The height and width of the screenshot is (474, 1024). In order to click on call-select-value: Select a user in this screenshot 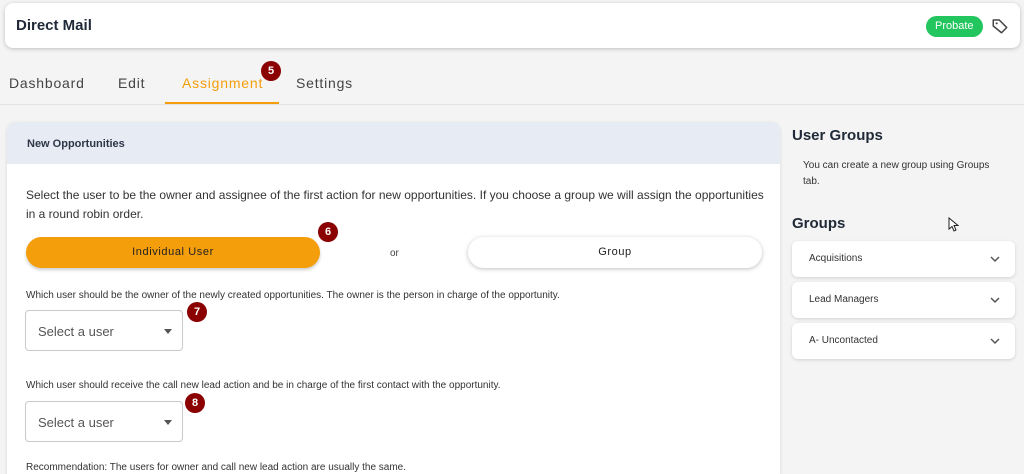, I will do `click(76, 422)`.